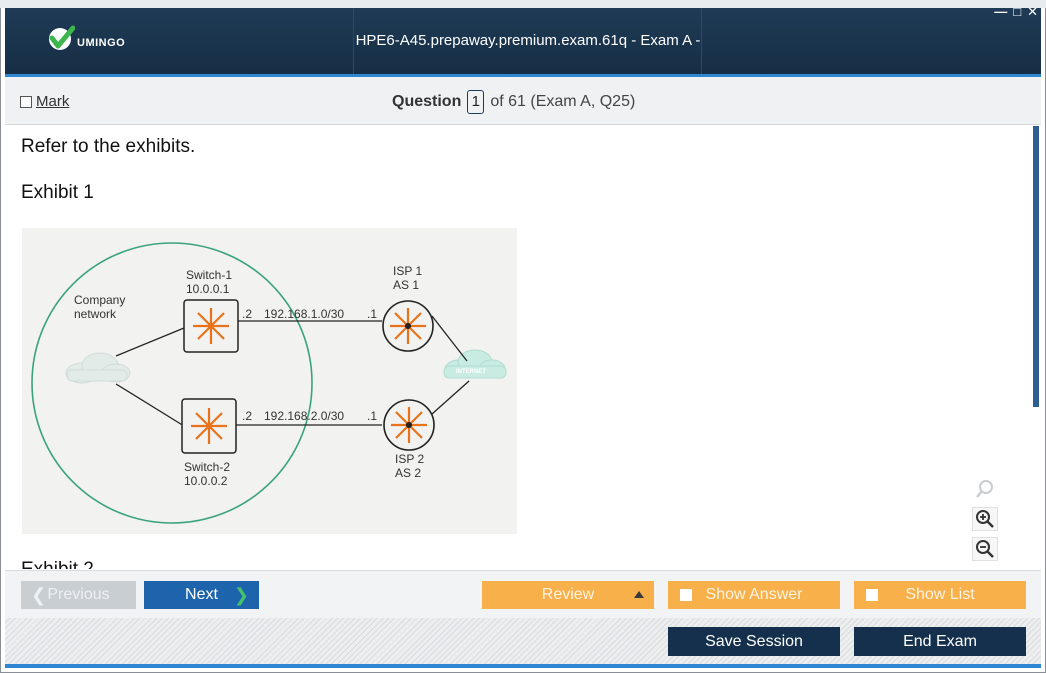 The height and width of the screenshot is (673, 1046). Describe the element at coordinates (62, 37) in the screenshot. I see `checkmark-logo-icon` at that location.